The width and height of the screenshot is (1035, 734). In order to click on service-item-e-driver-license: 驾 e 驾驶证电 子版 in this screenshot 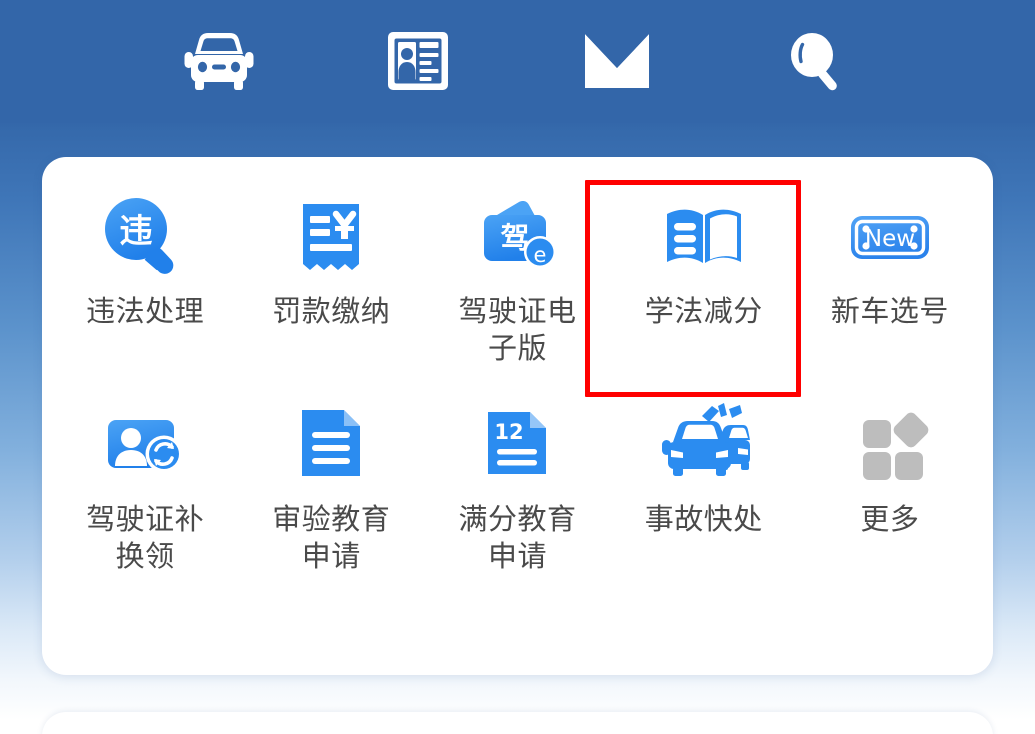, I will do `click(517, 275)`.